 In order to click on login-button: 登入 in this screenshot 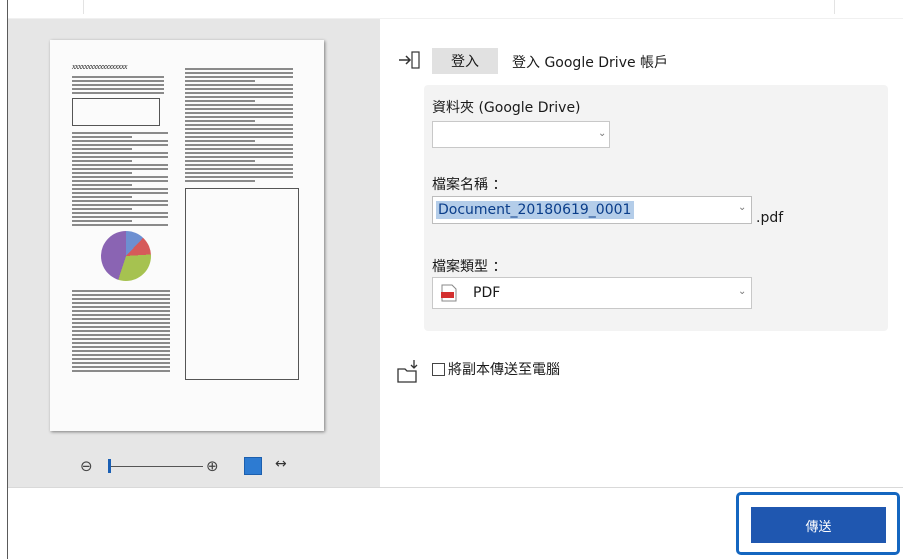, I will do `click(465, 61)`.